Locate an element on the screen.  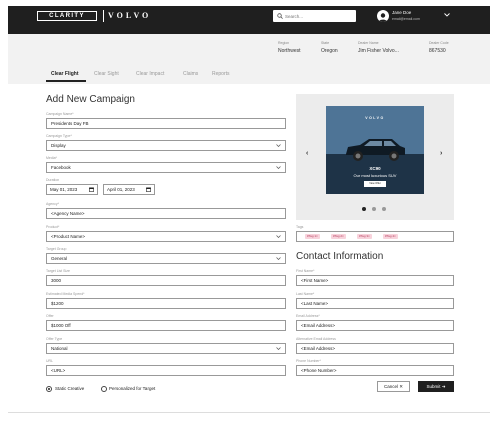
campaign-type-select: Display is located at coordinates (166, 145).